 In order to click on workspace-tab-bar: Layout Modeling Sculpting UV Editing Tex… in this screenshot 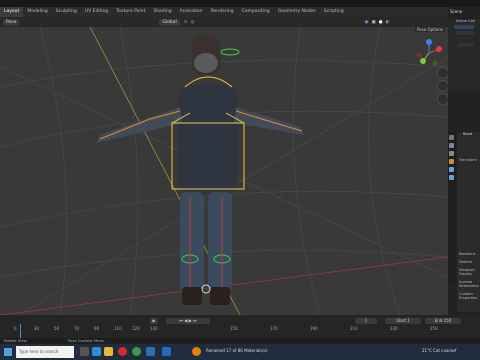, I will do `click(240, 12)`.